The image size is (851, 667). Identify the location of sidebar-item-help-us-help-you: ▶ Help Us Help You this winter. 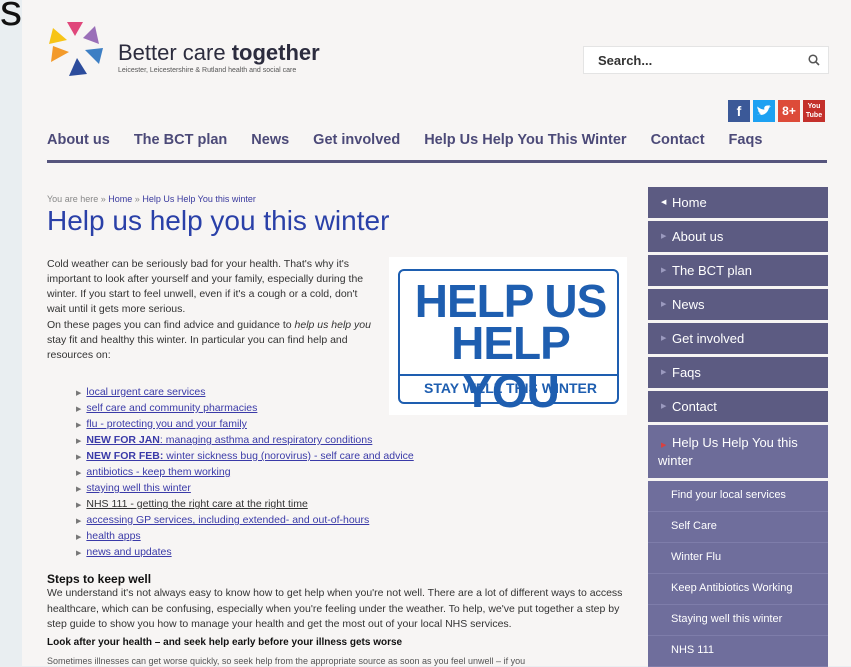
(738, 453).